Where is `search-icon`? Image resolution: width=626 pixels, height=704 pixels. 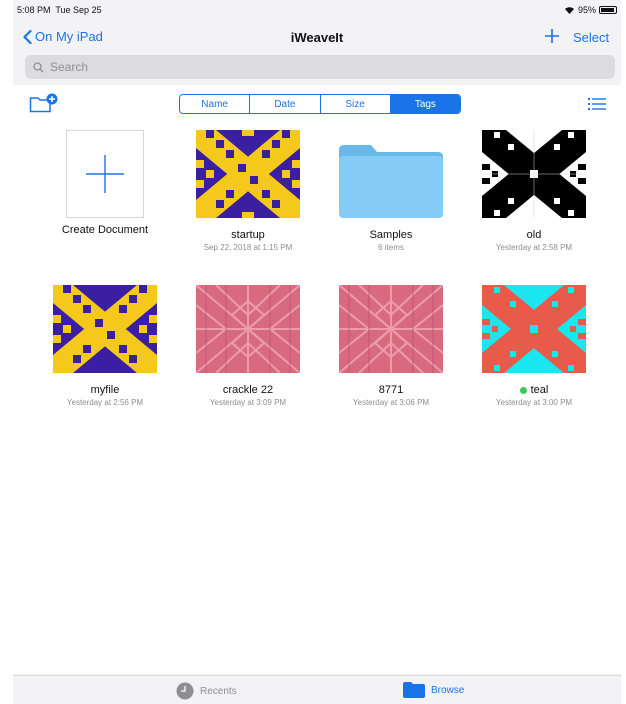
search-icon is located at coordinates (38, 66).